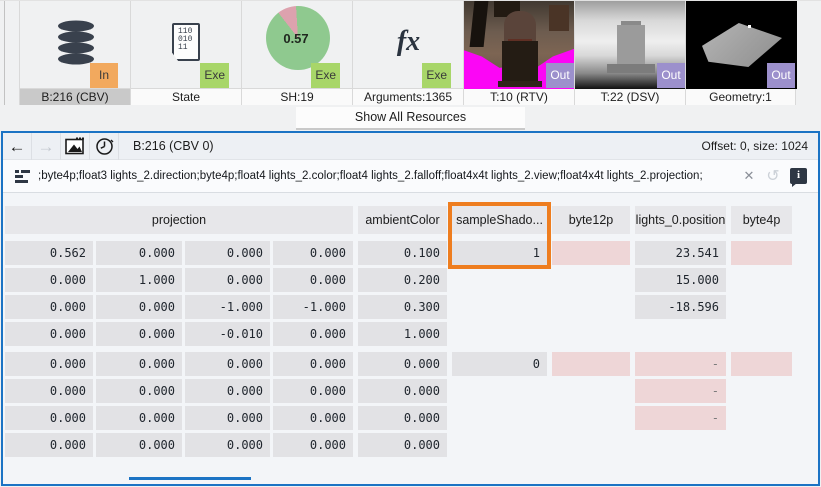 Image resolution: width=821 pixels, height=487 pixels. I want to click on table-cell: 1, so click(499, 253).